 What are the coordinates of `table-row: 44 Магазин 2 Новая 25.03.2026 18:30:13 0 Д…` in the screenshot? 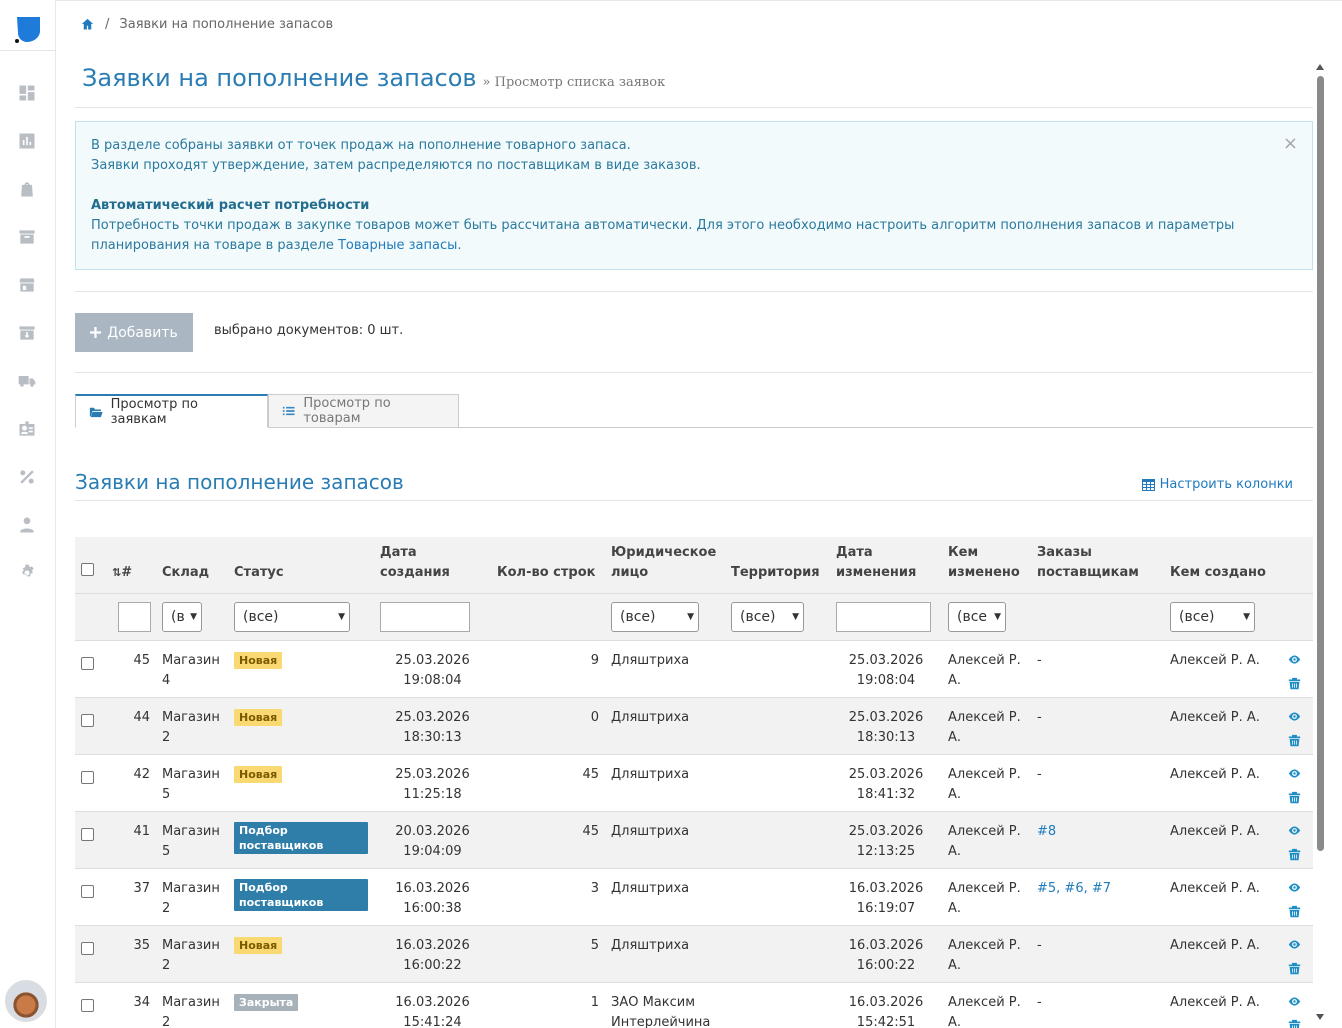 It's located at (694, 726).